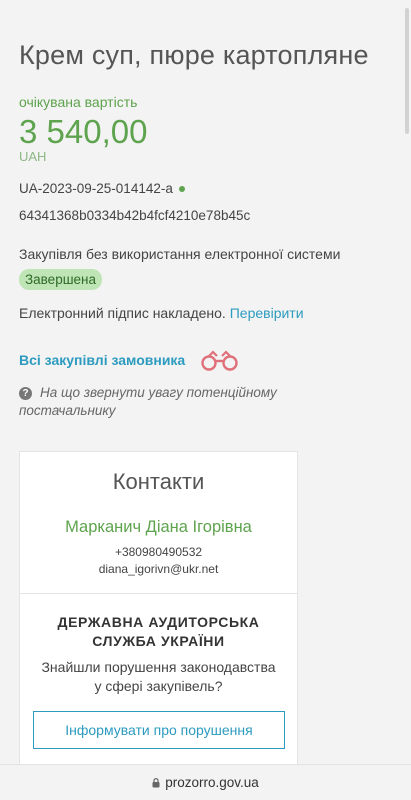  I want to click on card-divider, so click(158, 593).